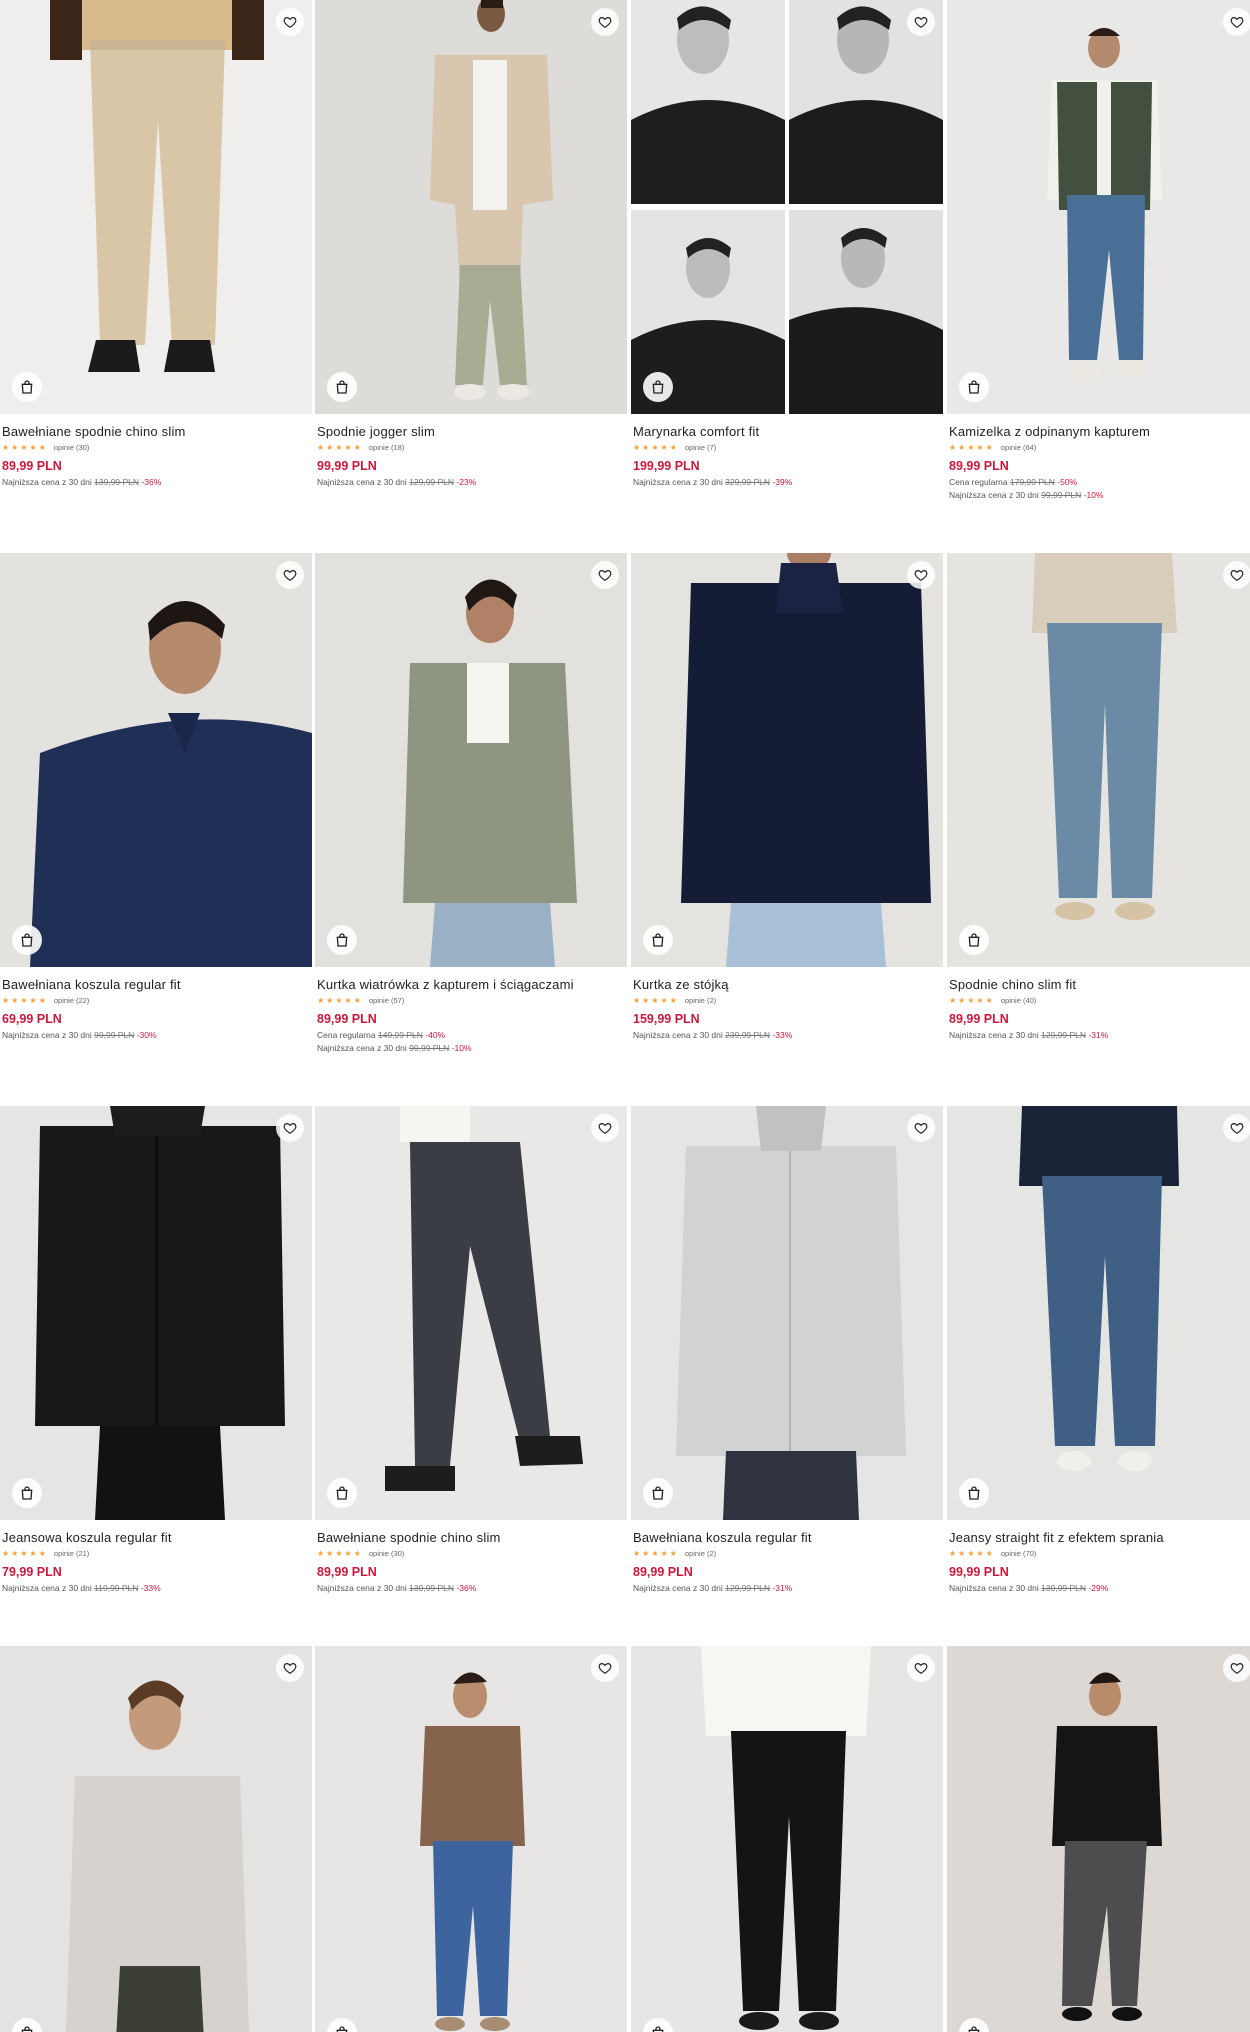 The image size is (1250, 2032). I want to click on product-name: Kurtka ze stójką, so click(787, 984).